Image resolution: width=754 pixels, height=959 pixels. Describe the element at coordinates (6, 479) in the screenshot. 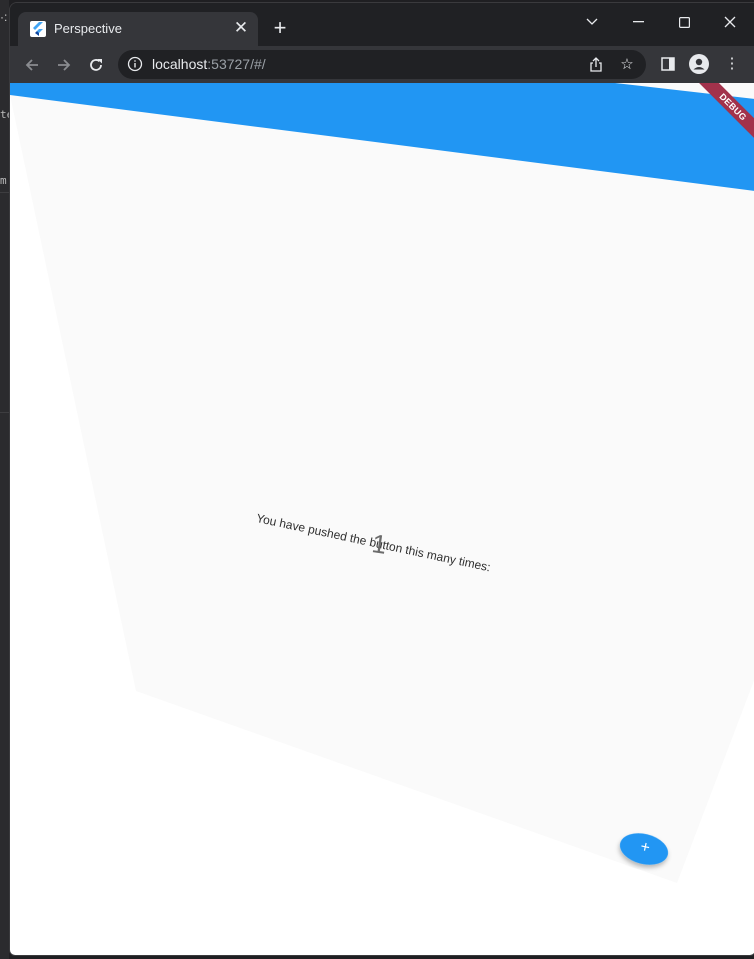

I see `background-window: ·: te m` at that location.